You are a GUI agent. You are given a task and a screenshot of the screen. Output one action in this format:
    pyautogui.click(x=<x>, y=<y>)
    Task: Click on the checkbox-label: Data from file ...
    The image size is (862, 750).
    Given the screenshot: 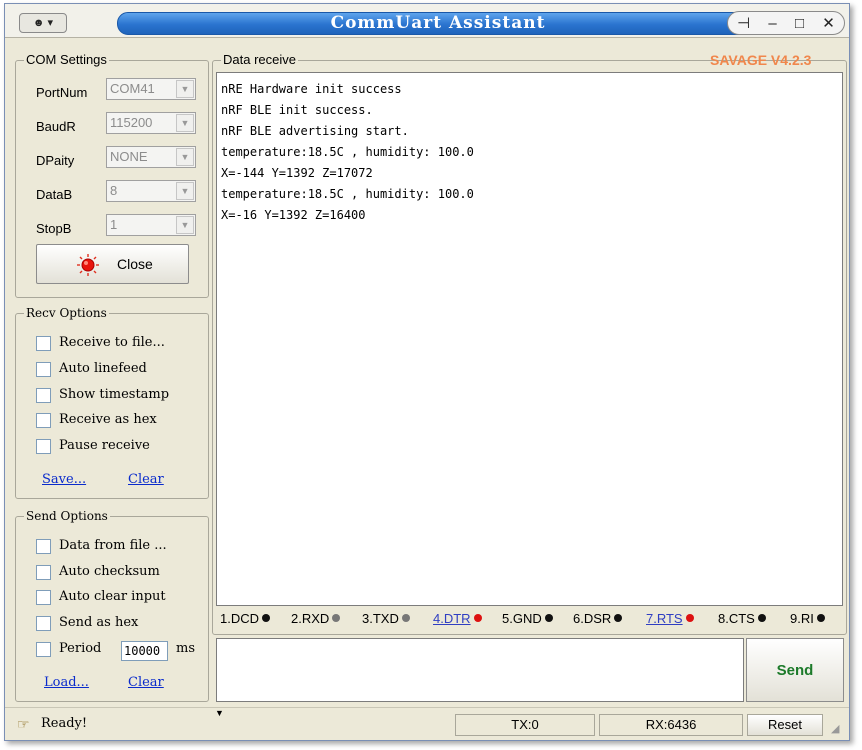 What is the action you would take?
    pyautogui.click(x=113, y=545)
    